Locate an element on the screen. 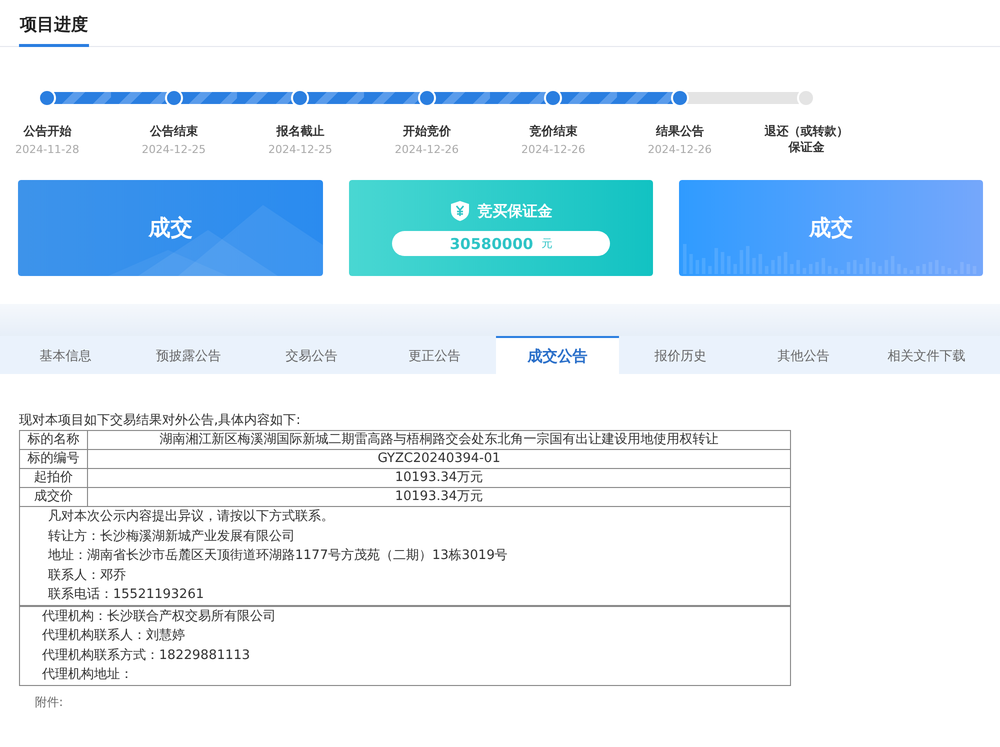 Image resolution: width=1000 pixels, height=747 pixels. amount-unit: 元 is located at coordinates (546, 243).